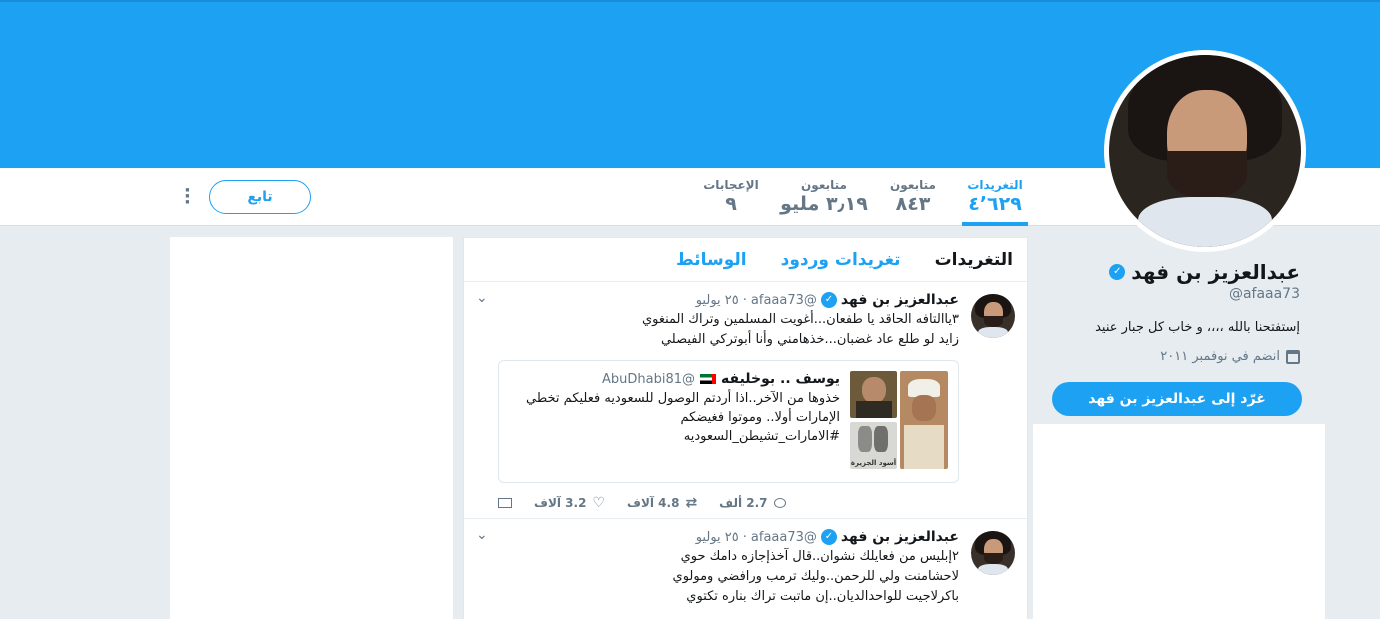 The height and width of the screenshot is (619, 1380). I want to click on image-caption: أسود الجزيرة, so click(873, 463).